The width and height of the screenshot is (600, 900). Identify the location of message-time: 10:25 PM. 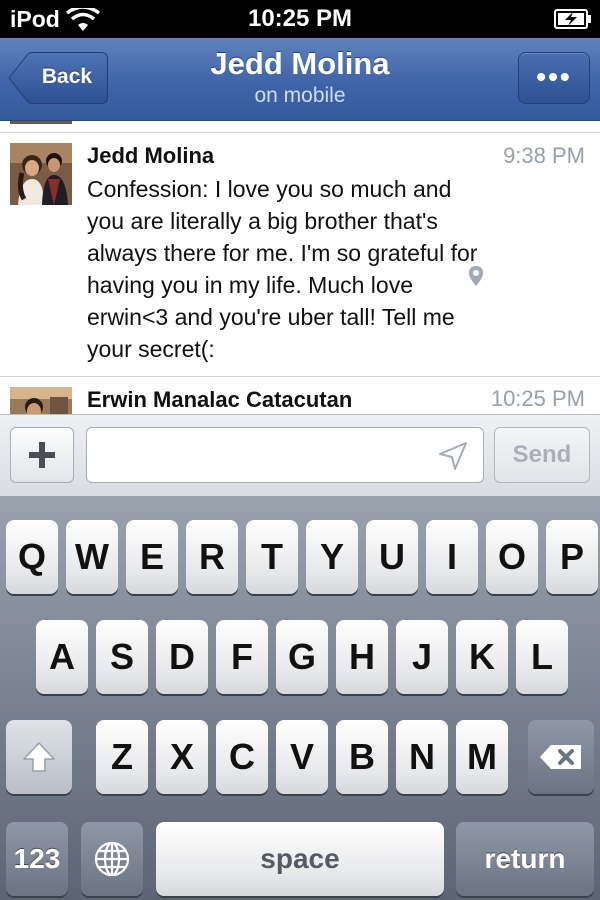
(537, 398).